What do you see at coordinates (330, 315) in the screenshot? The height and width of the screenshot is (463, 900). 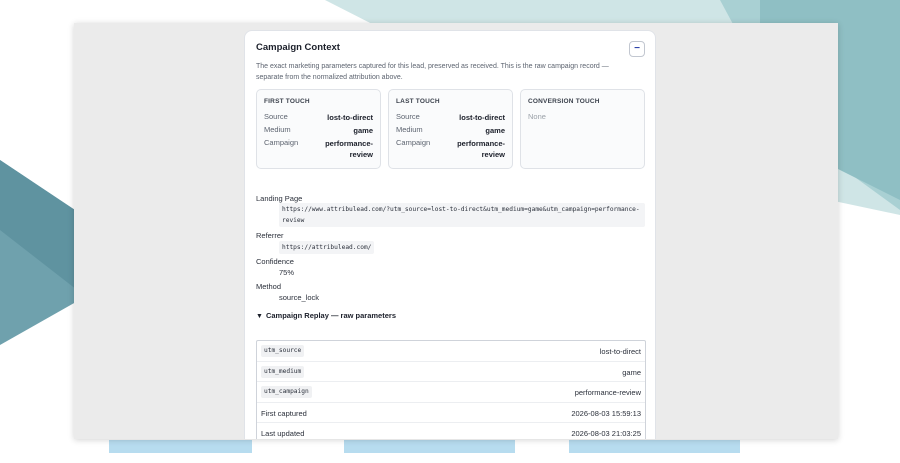 I see `campaign-replay-label: Campaign Replay — raw parameters` at bounding box center [330, 315].